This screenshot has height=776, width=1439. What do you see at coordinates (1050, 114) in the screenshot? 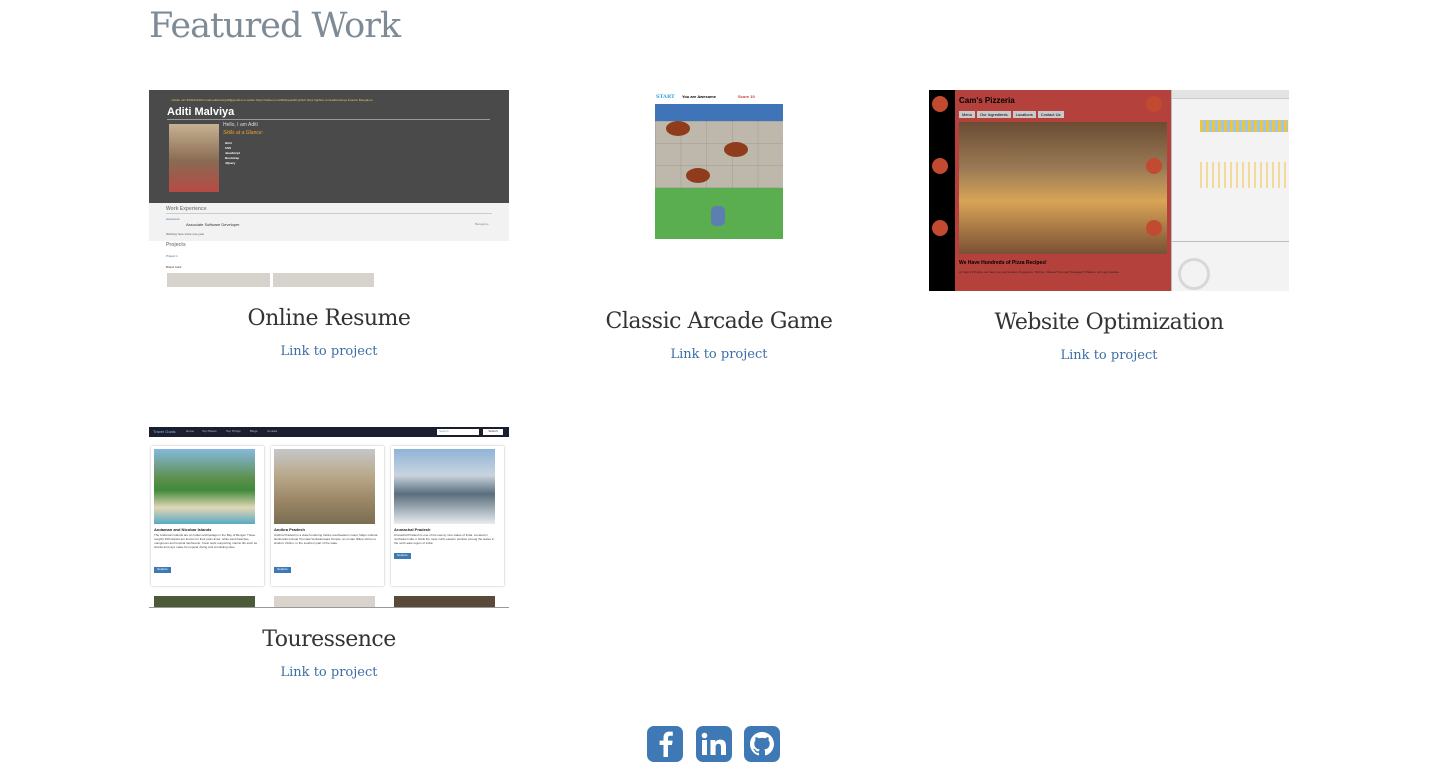
I see `pizza-nav-item: Contact Us` at bounding box center [1050, 114].